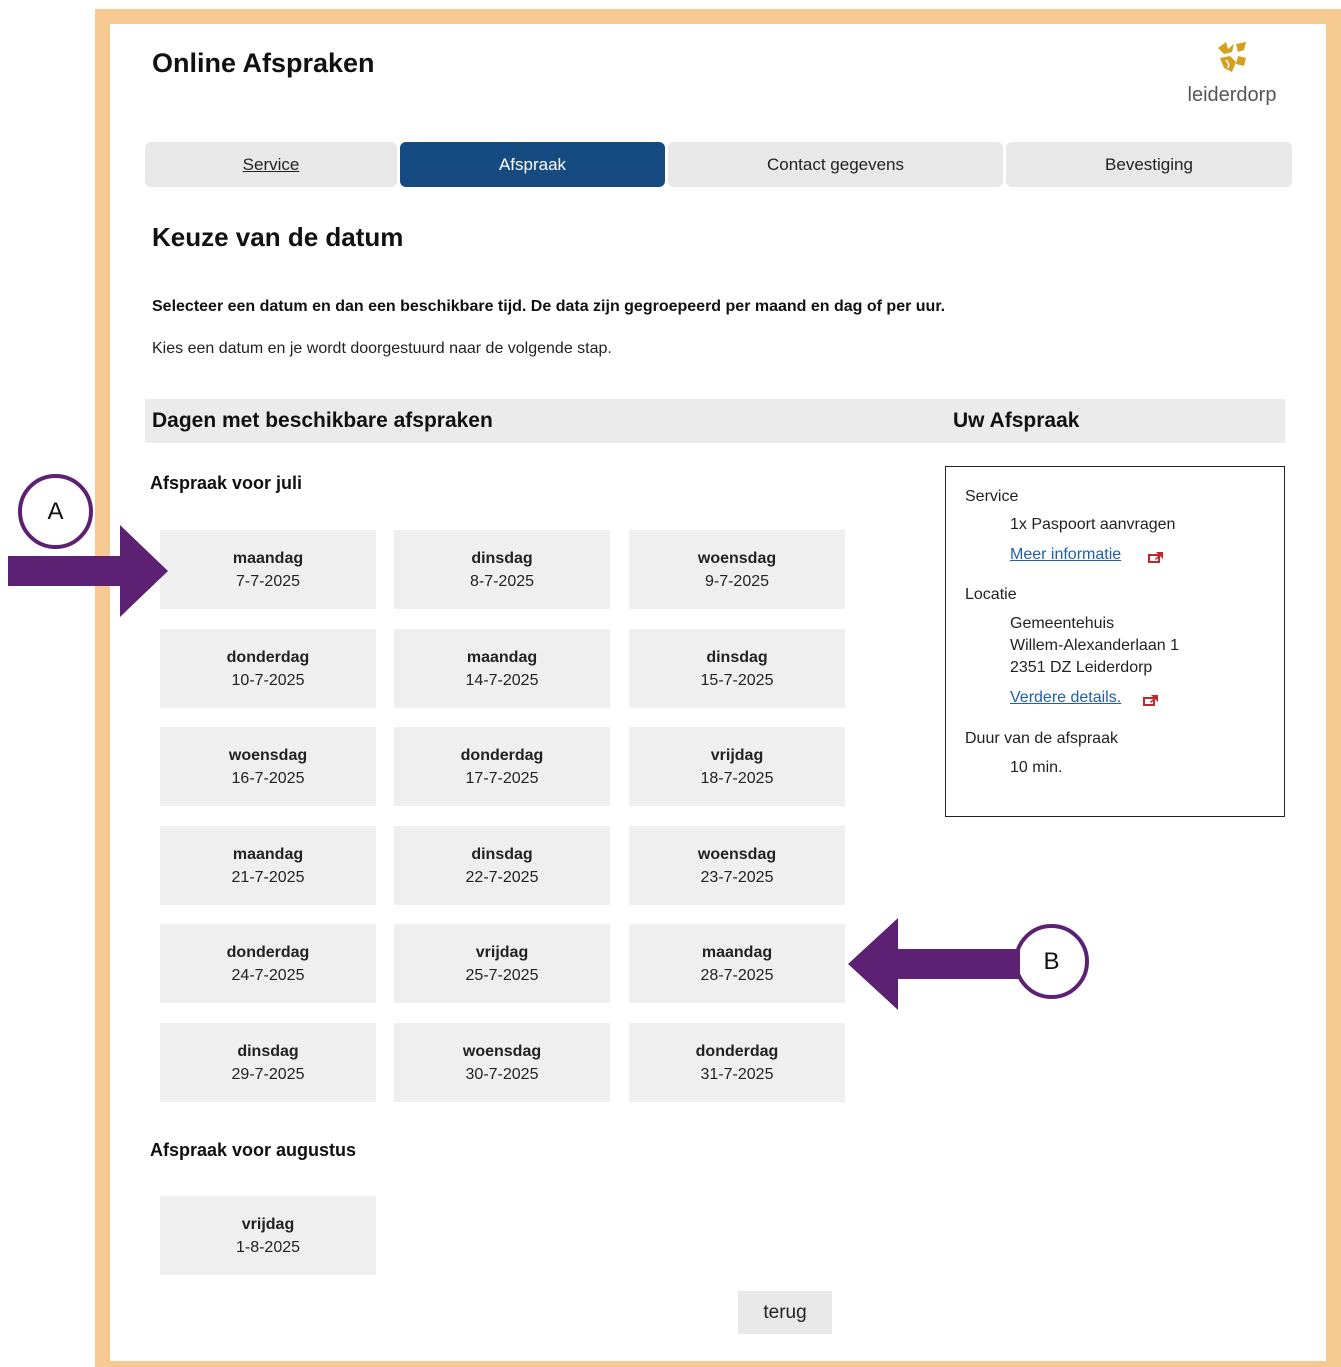 The width and height of the screenshot is (1341, 1367). Describe the element at coordinates (934, 964) in the screenshot. I see `annotation-arrow-b` at that location.